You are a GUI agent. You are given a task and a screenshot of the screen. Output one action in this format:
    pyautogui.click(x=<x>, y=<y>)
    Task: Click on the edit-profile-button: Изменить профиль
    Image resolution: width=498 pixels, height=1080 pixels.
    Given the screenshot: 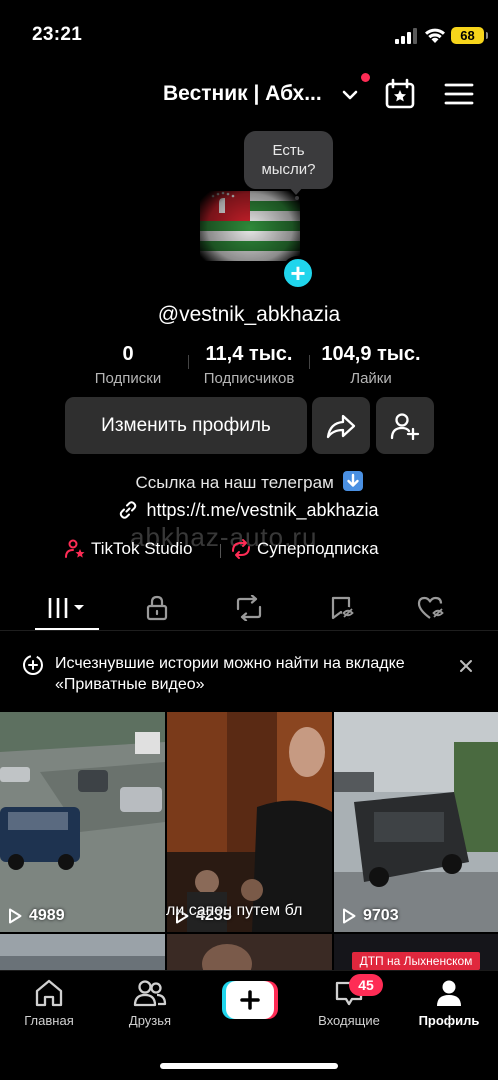 What is the action you would take?
    pyautogui.click(x=186, y=425)
    